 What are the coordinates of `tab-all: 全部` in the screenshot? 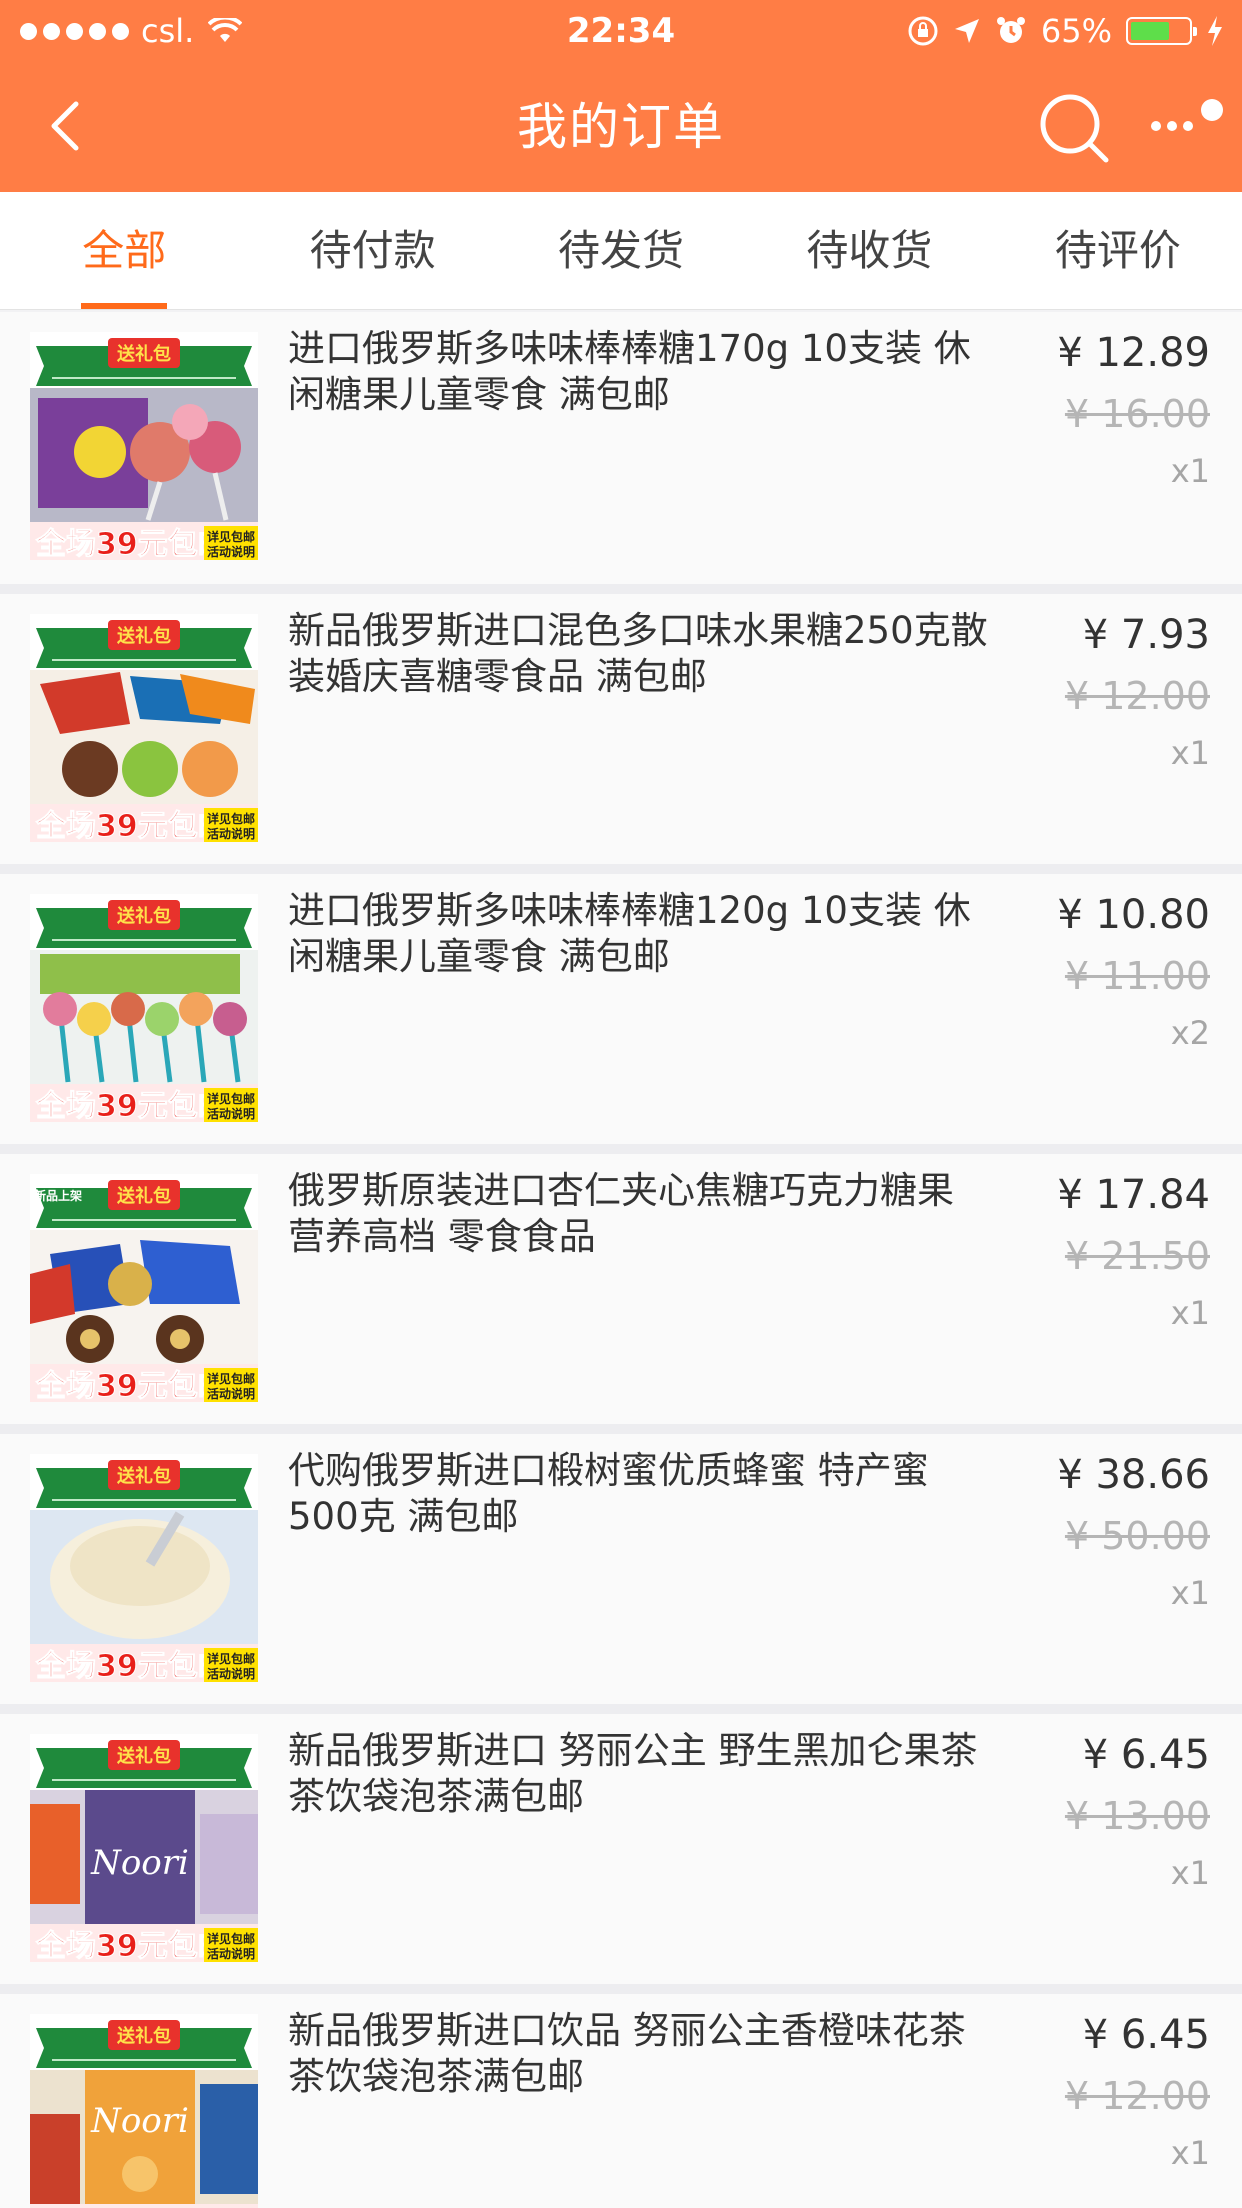 It's located at (124, 250).